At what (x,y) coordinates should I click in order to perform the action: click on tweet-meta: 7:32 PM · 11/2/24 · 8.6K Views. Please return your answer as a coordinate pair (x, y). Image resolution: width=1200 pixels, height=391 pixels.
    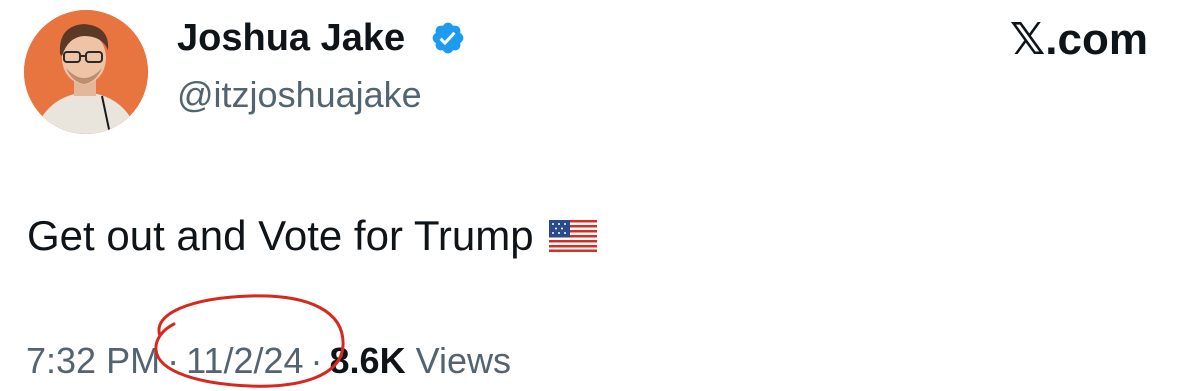
    Looking at the image, I should click on (268, 361).